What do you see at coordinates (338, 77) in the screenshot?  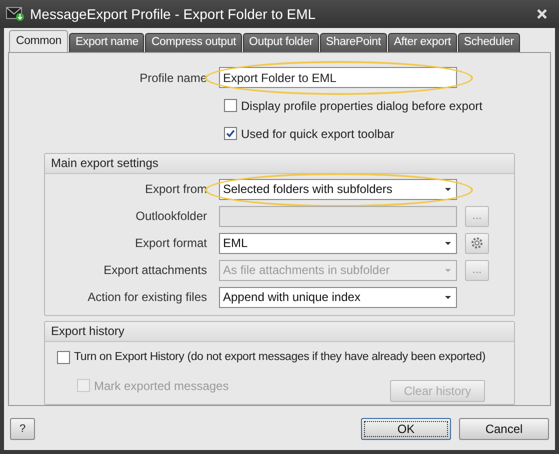 I see `profile-name-field: Export Folder to EML` at bounding box center [338, 77].